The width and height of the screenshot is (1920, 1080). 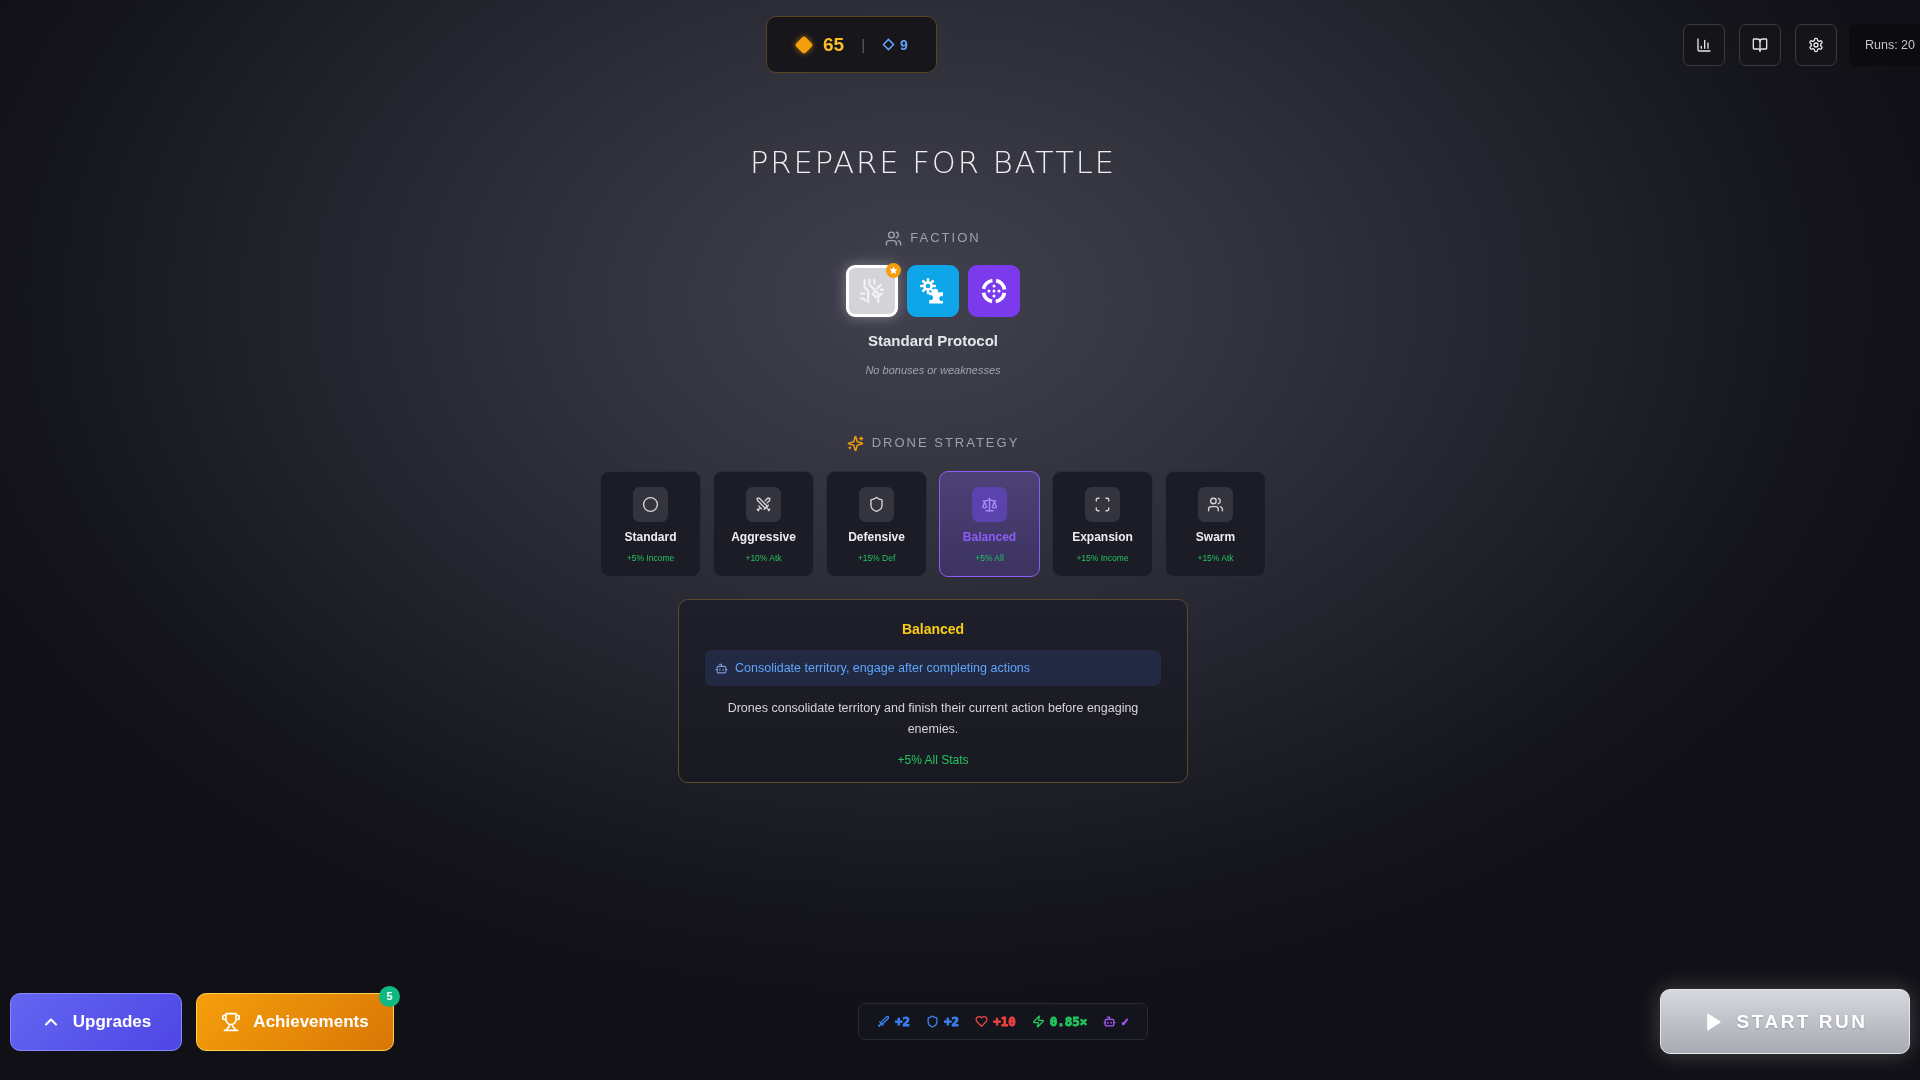 I want to click on bar-chart-icon, so click(x=1703, y=44).